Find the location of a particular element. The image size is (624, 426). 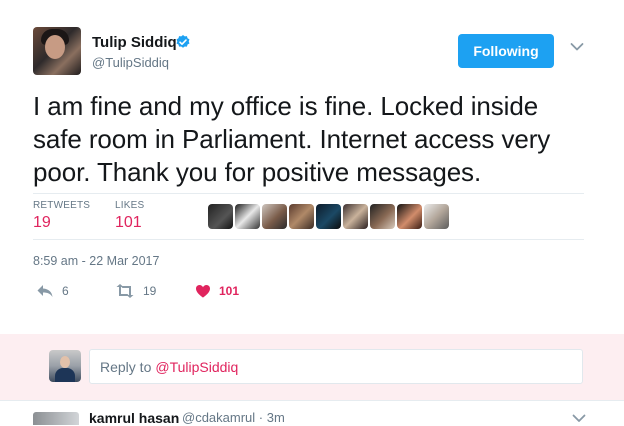

reply-input: Reply to @TulipSiddiq is located at coordinates (336, 366).